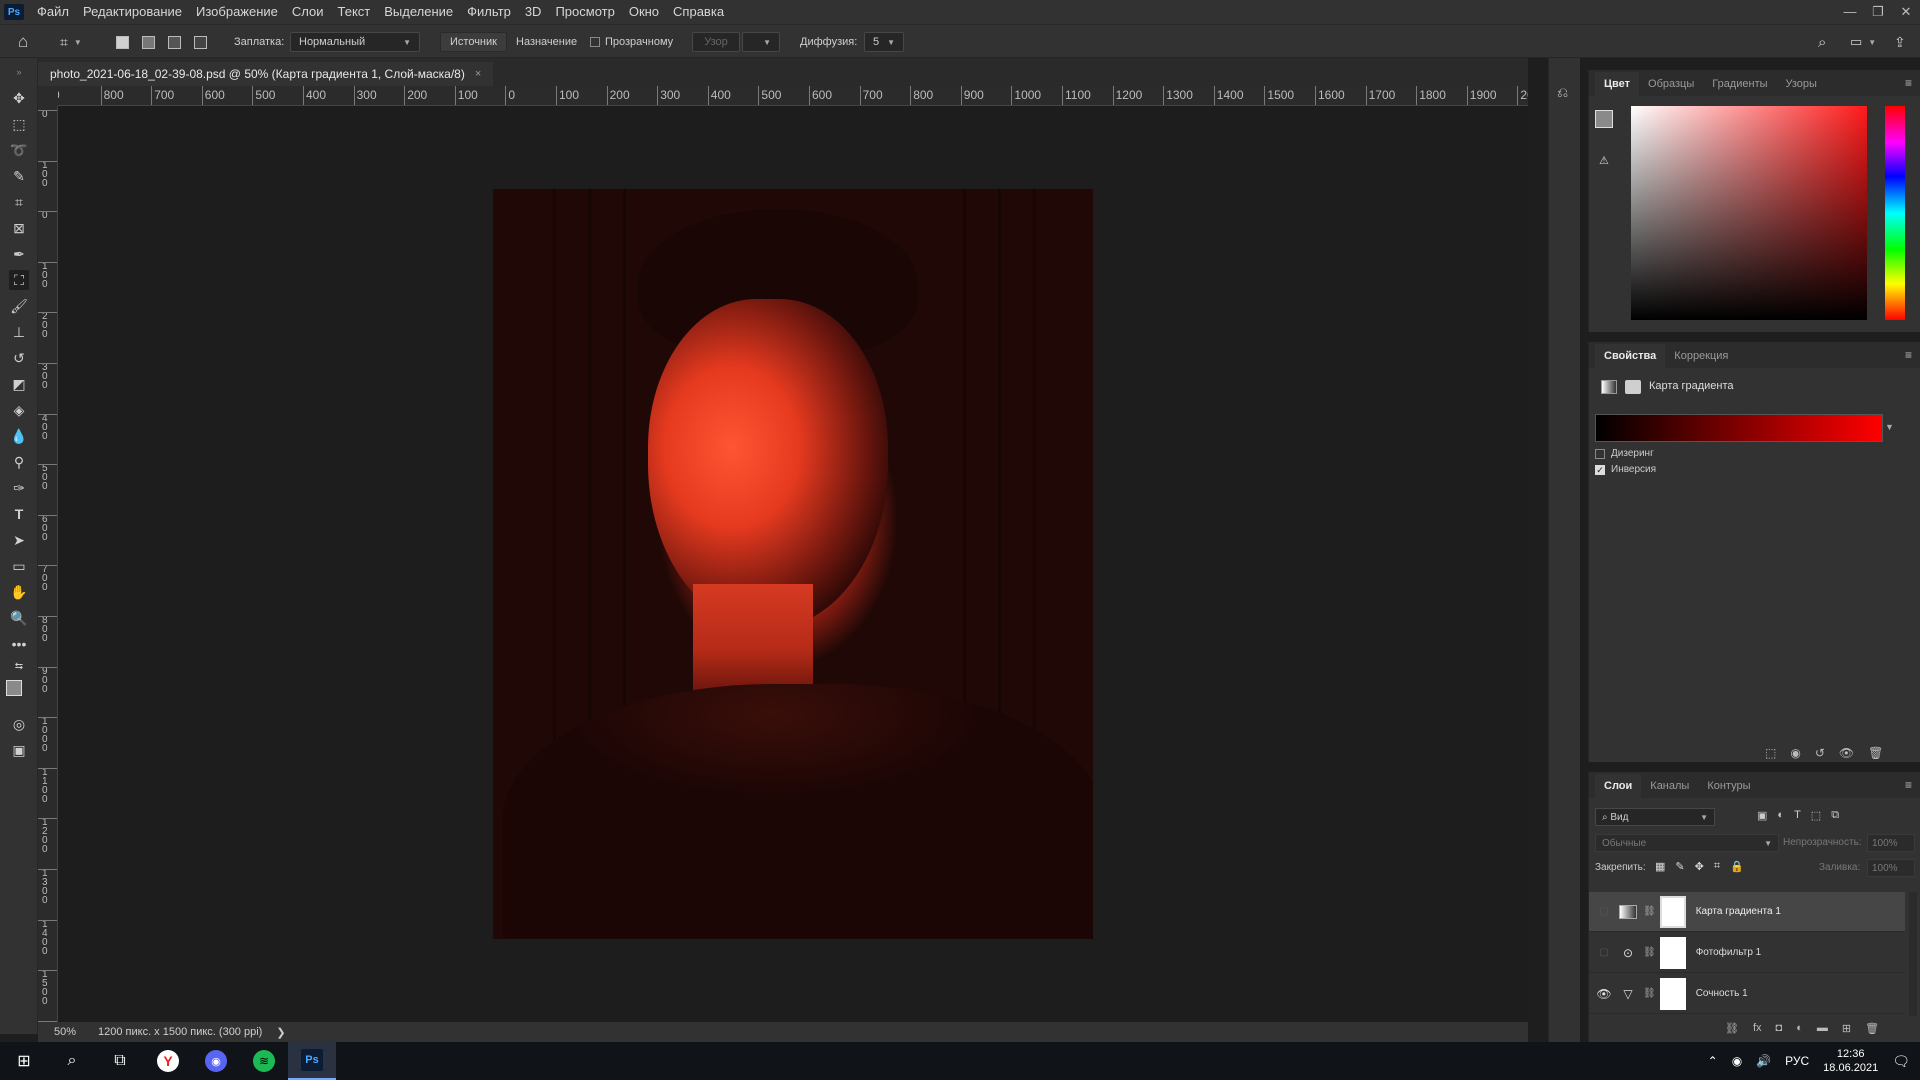  Describe the element at coordinates (19, 666) in the screenshot. I see `swap-colors-icon: ⇆` at that location.